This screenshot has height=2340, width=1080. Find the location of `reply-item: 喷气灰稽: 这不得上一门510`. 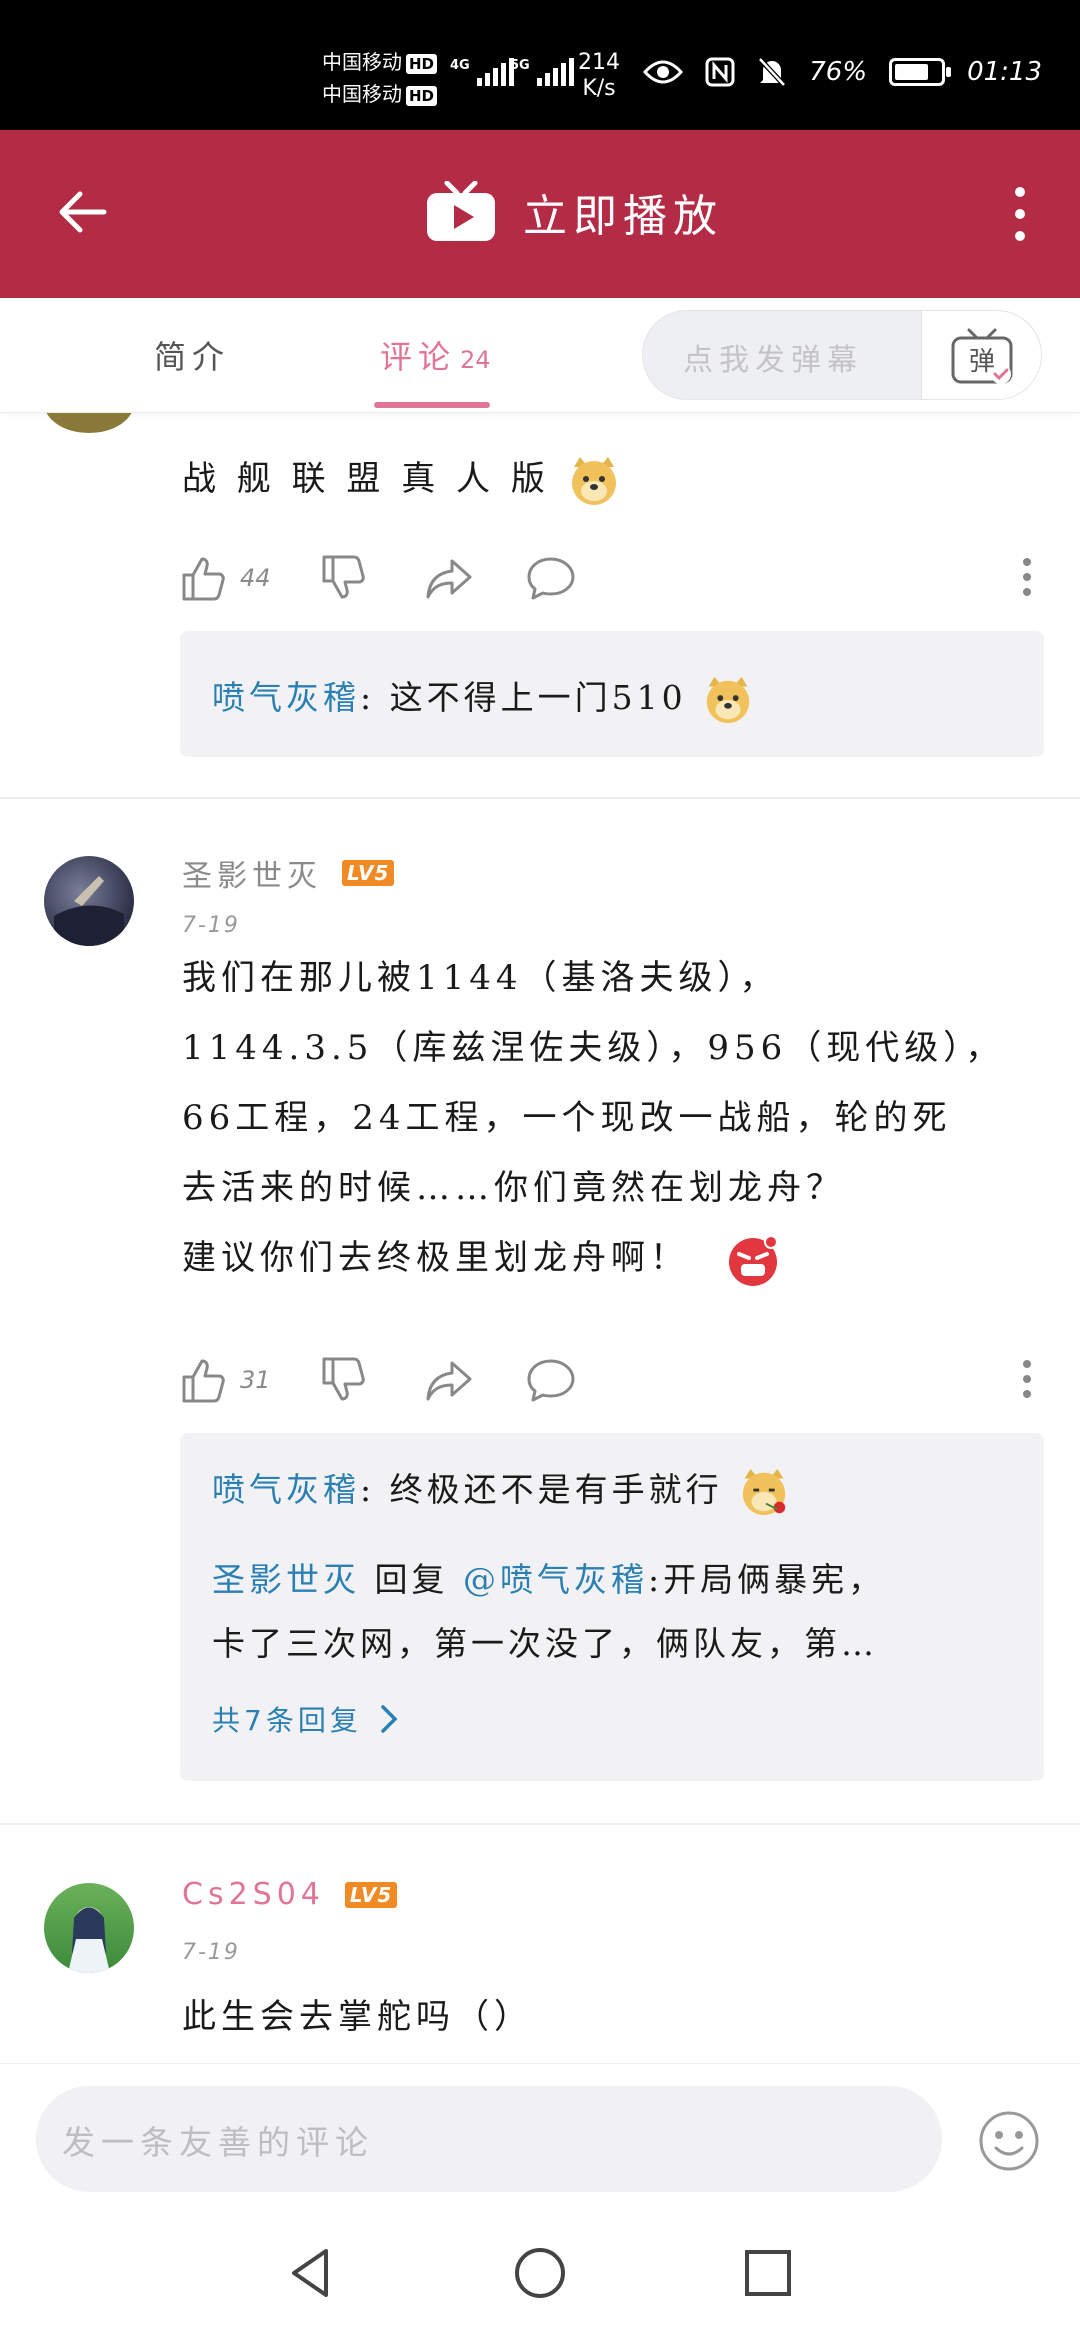

reply-item: 喷气灰稽: 这不得上一门510 is located at coordinates (483, 699).